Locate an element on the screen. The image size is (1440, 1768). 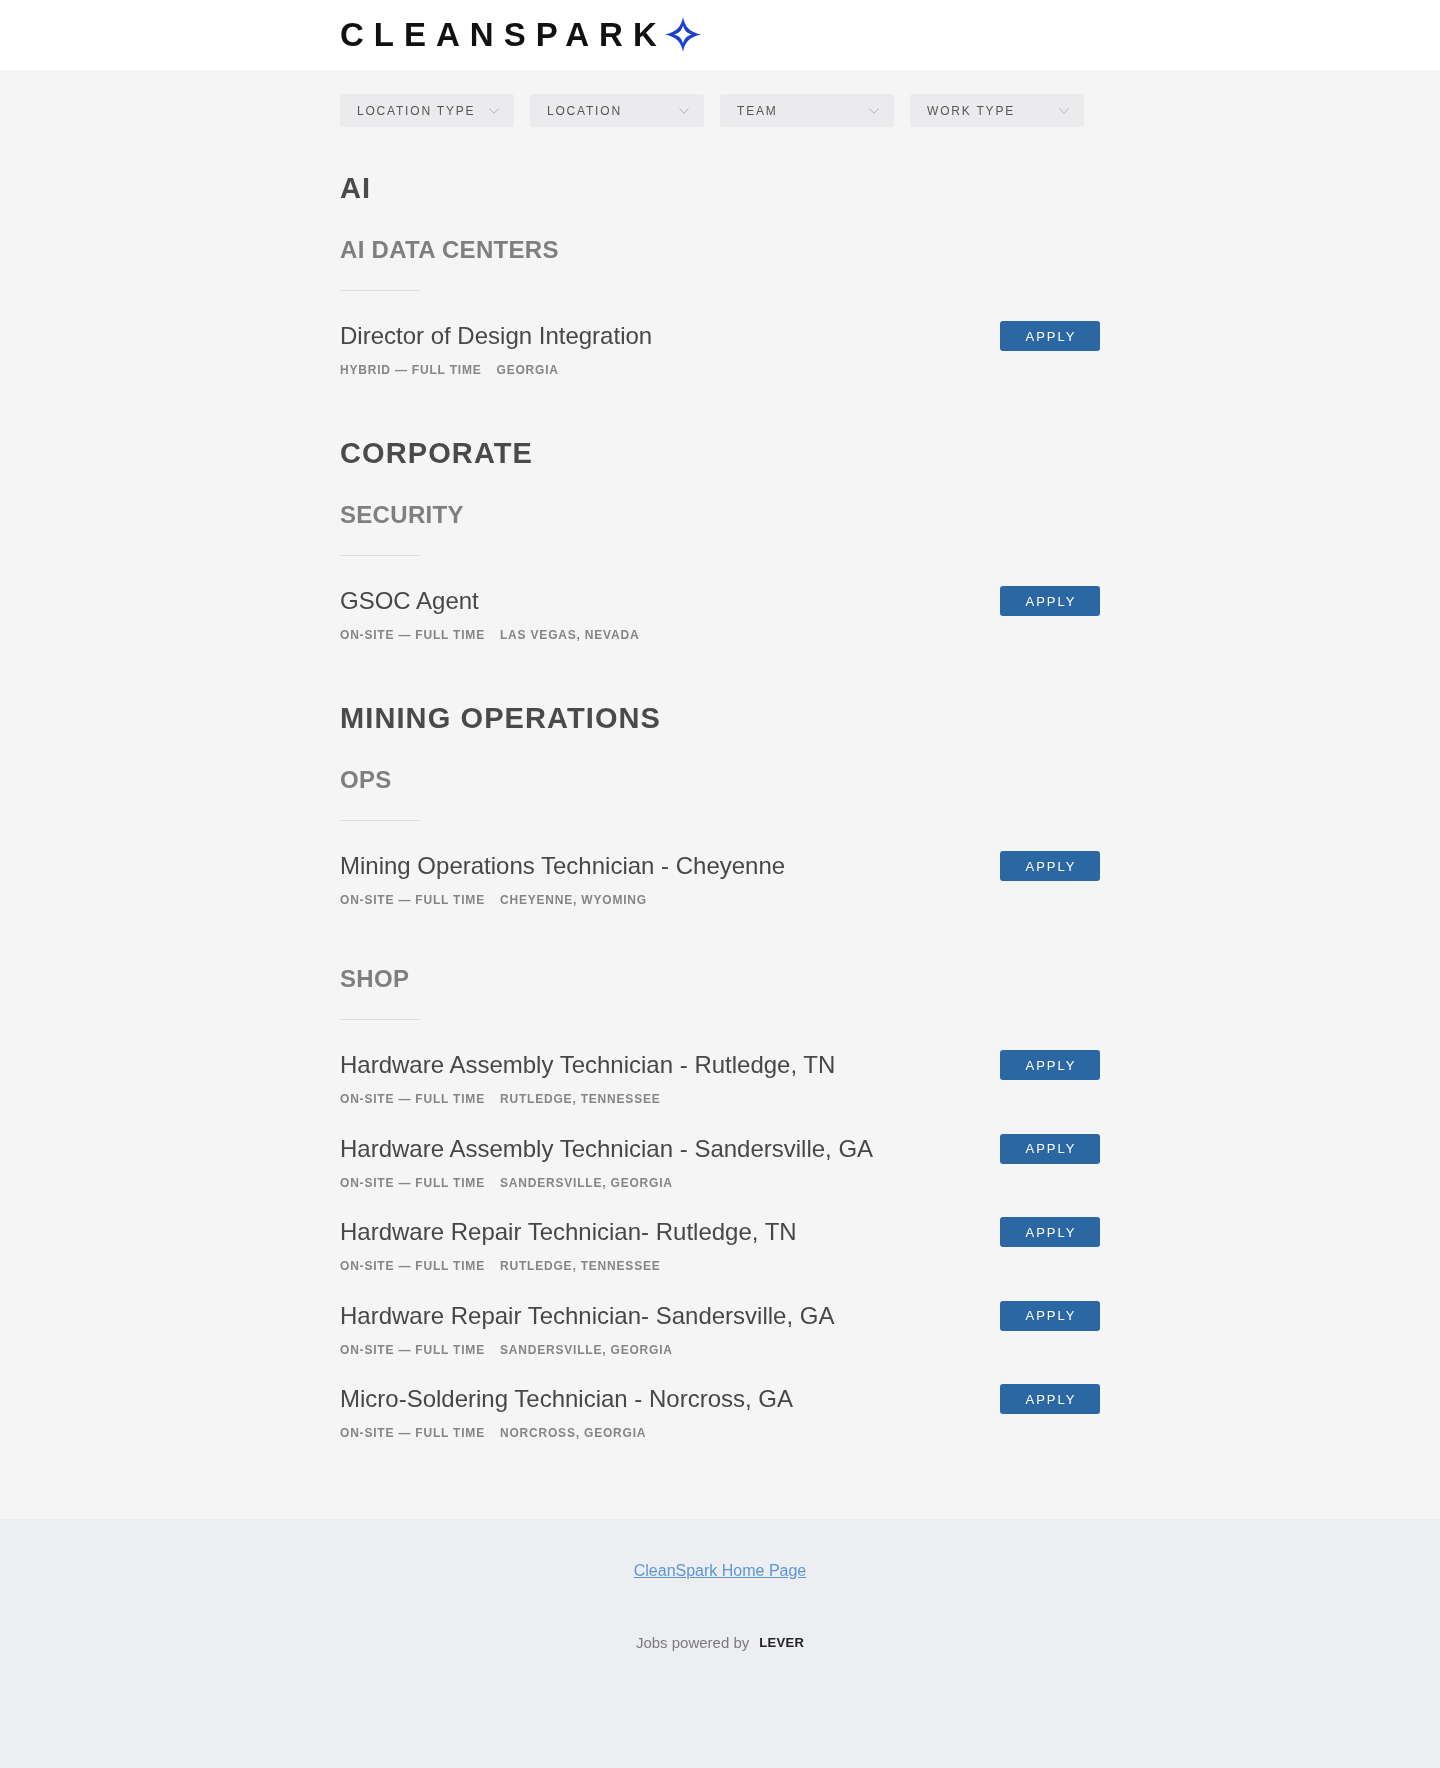
job-location-label: GEORGIA is located at coordinates (527, 370).